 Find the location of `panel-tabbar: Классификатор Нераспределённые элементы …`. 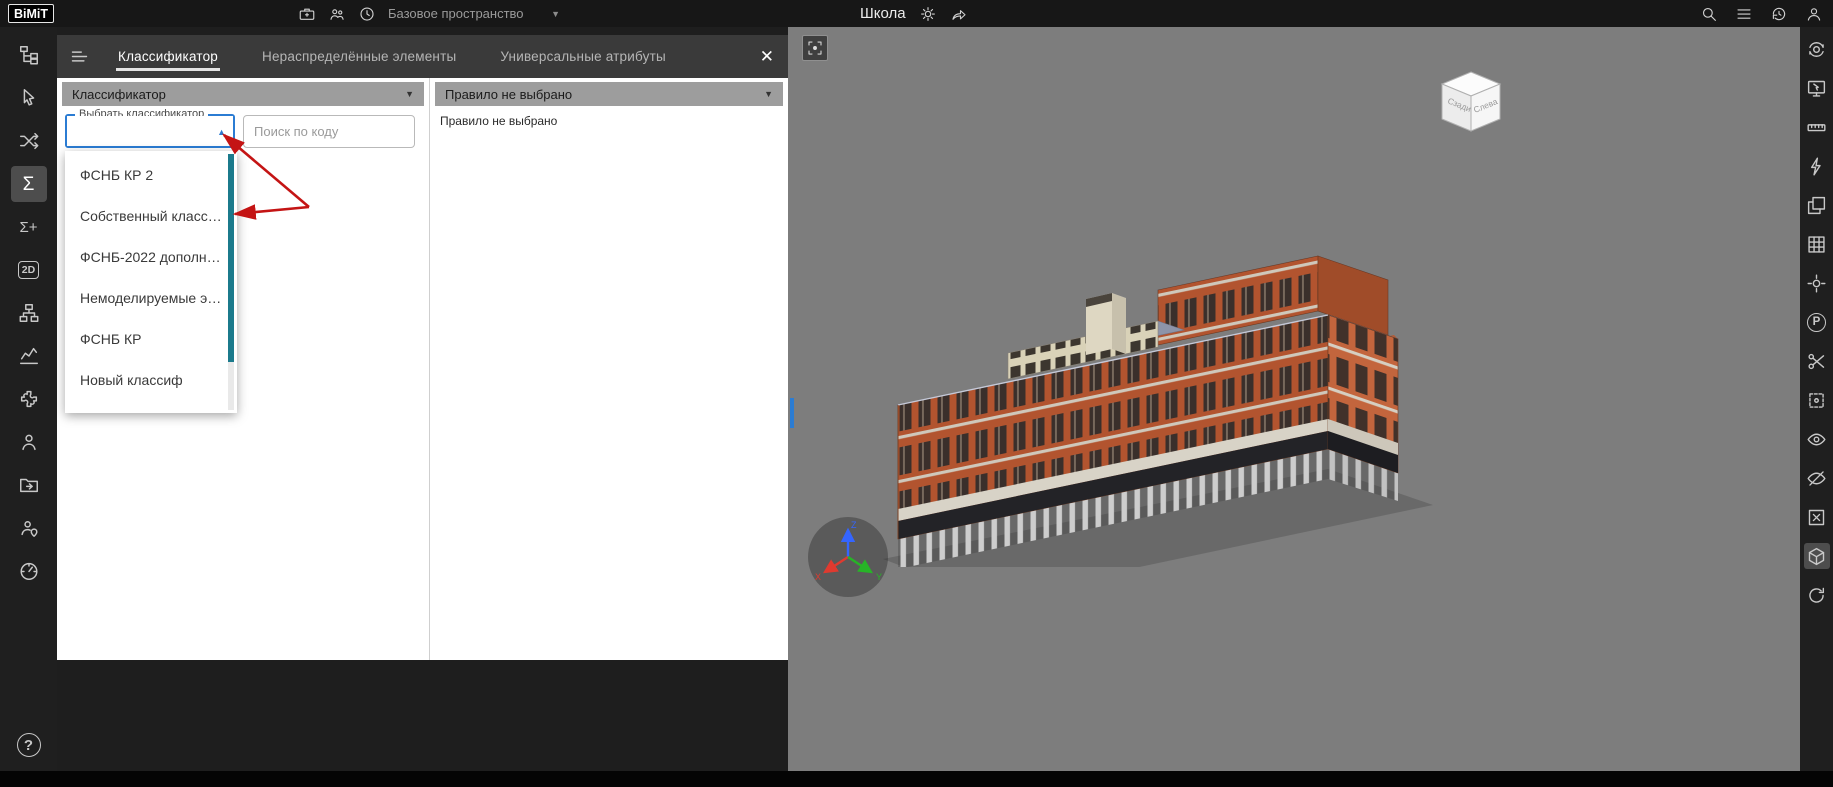

panel-tabbar: Классификатор Нераспределённые элементы … is located at coordinates (422, 56).